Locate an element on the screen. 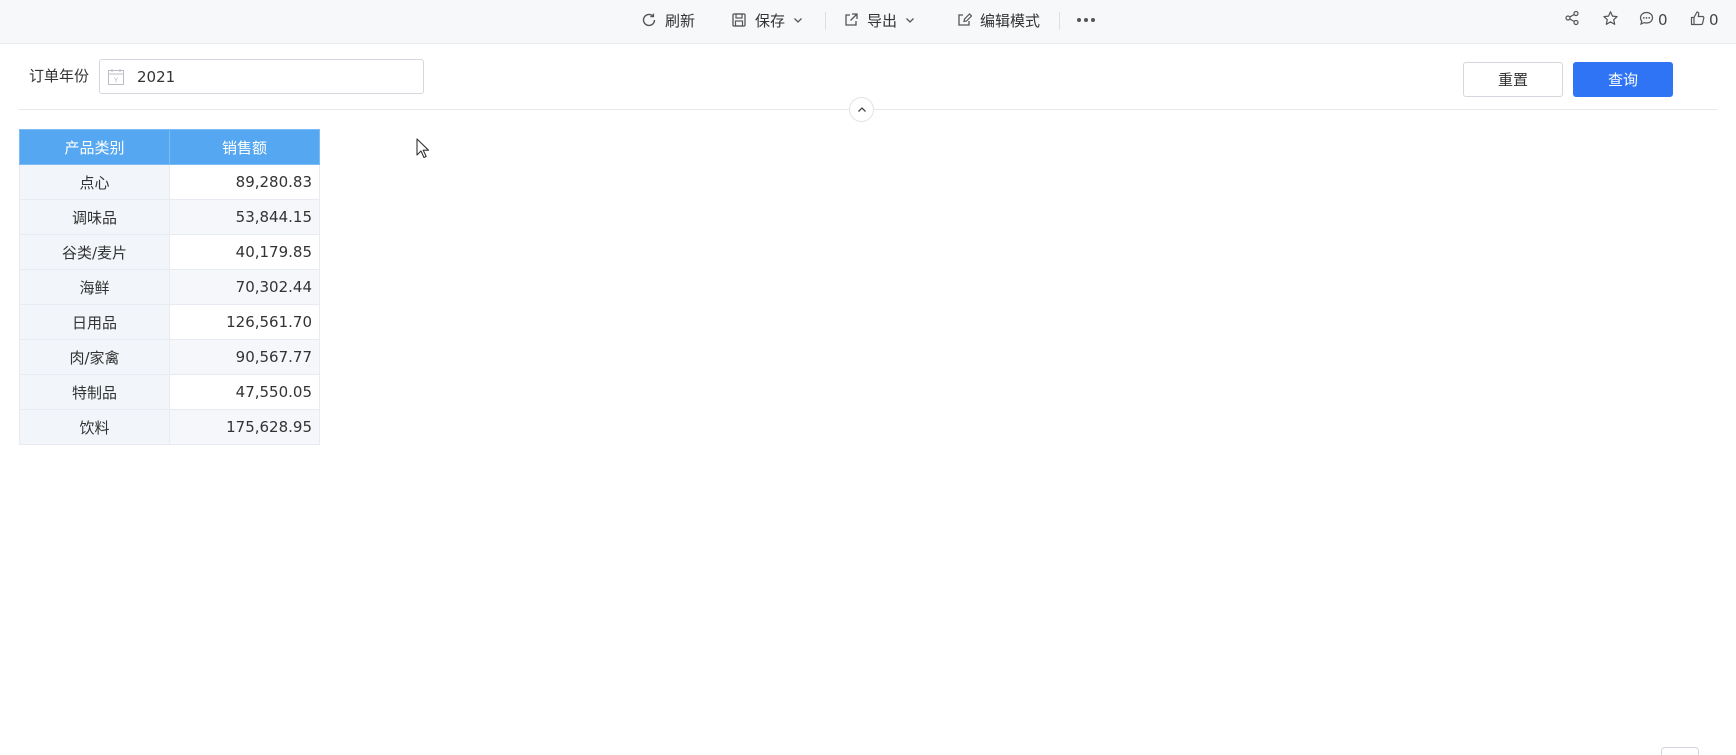  table-row: 海鲜 70,302.44 is located at coordinates (169, 287).